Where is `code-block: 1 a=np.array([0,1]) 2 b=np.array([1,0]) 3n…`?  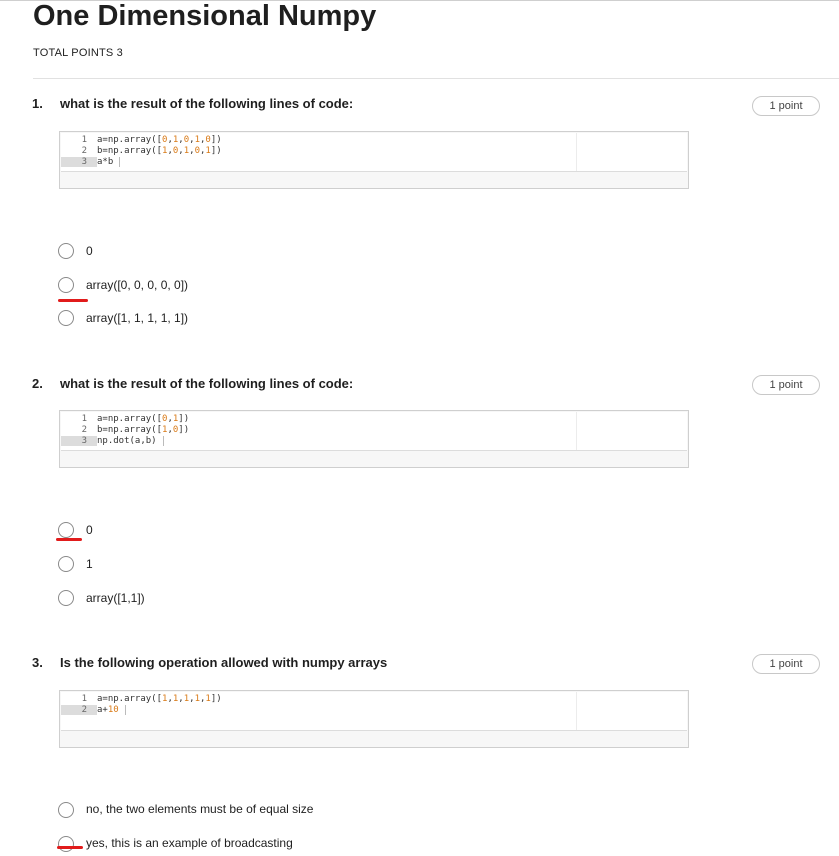
code-block: 1 a=np.array([0,1]) 2 b=np.array([1,0]) 3n… is located at coordinates (374, 439).